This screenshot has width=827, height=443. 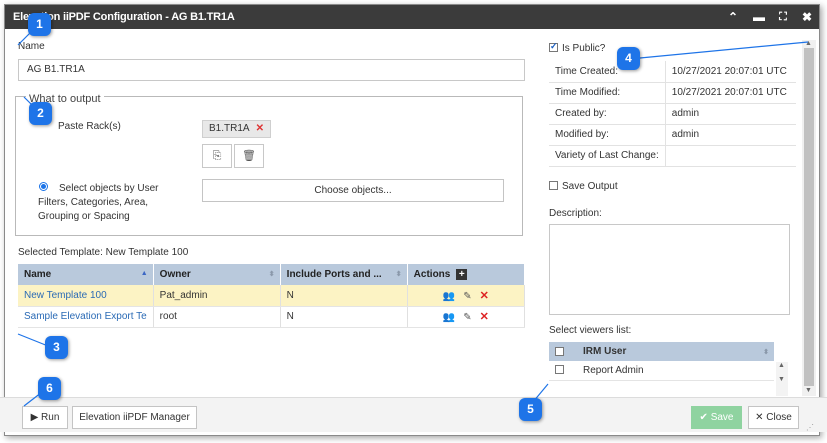 What do you see at coordinates (36, 417) in the screenshot?
I see `play-icon: ▶` at bounding box center [36, 417].